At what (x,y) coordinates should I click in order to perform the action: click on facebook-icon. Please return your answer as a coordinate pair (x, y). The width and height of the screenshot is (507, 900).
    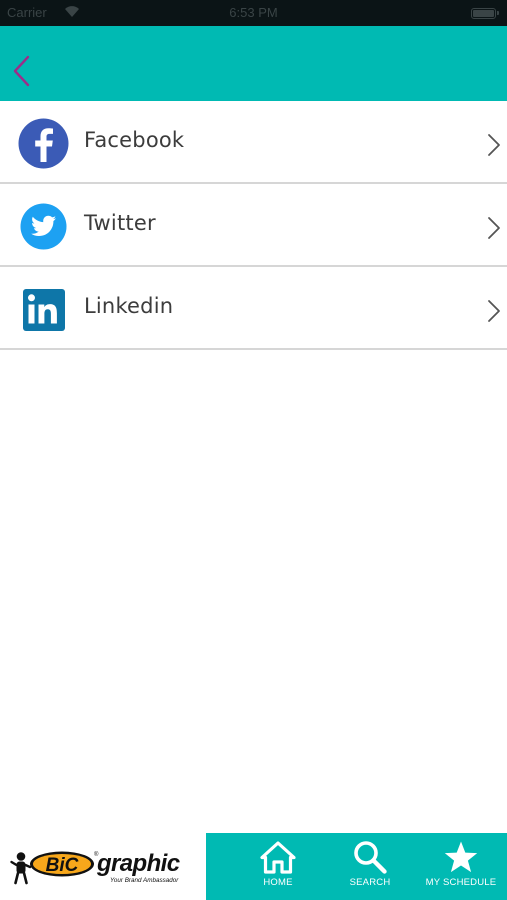
    Looking at the image, I should click on (43, 143).